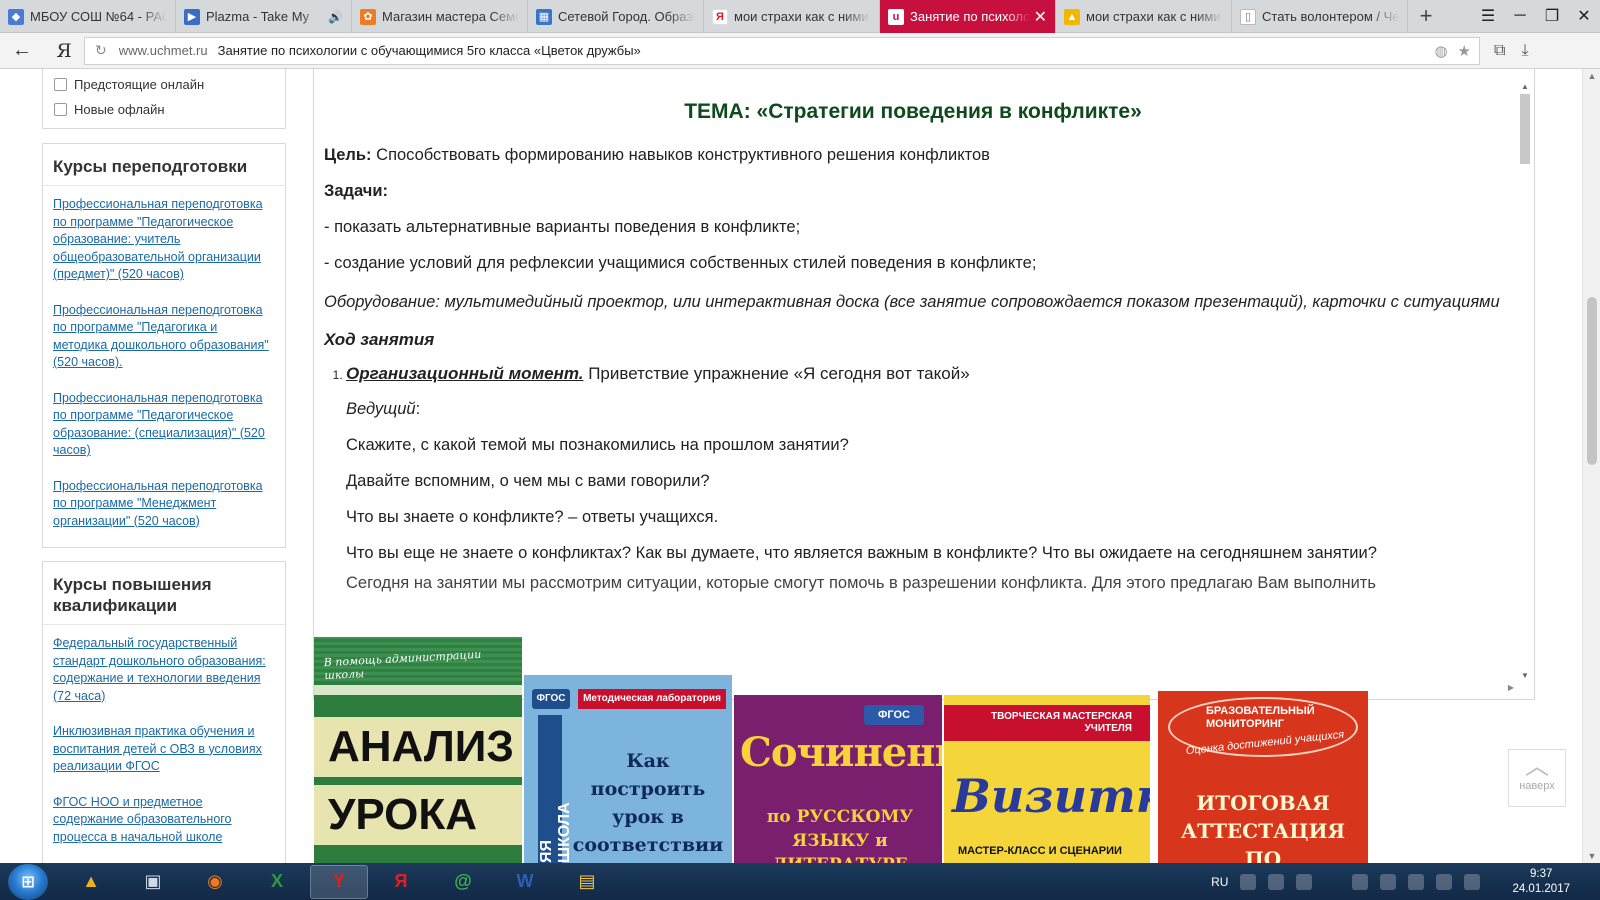  Describe the element at coordinates (1405, 882) in the screenshot. I see `system-tray: RU 9:37 24.01.2017` at that location.